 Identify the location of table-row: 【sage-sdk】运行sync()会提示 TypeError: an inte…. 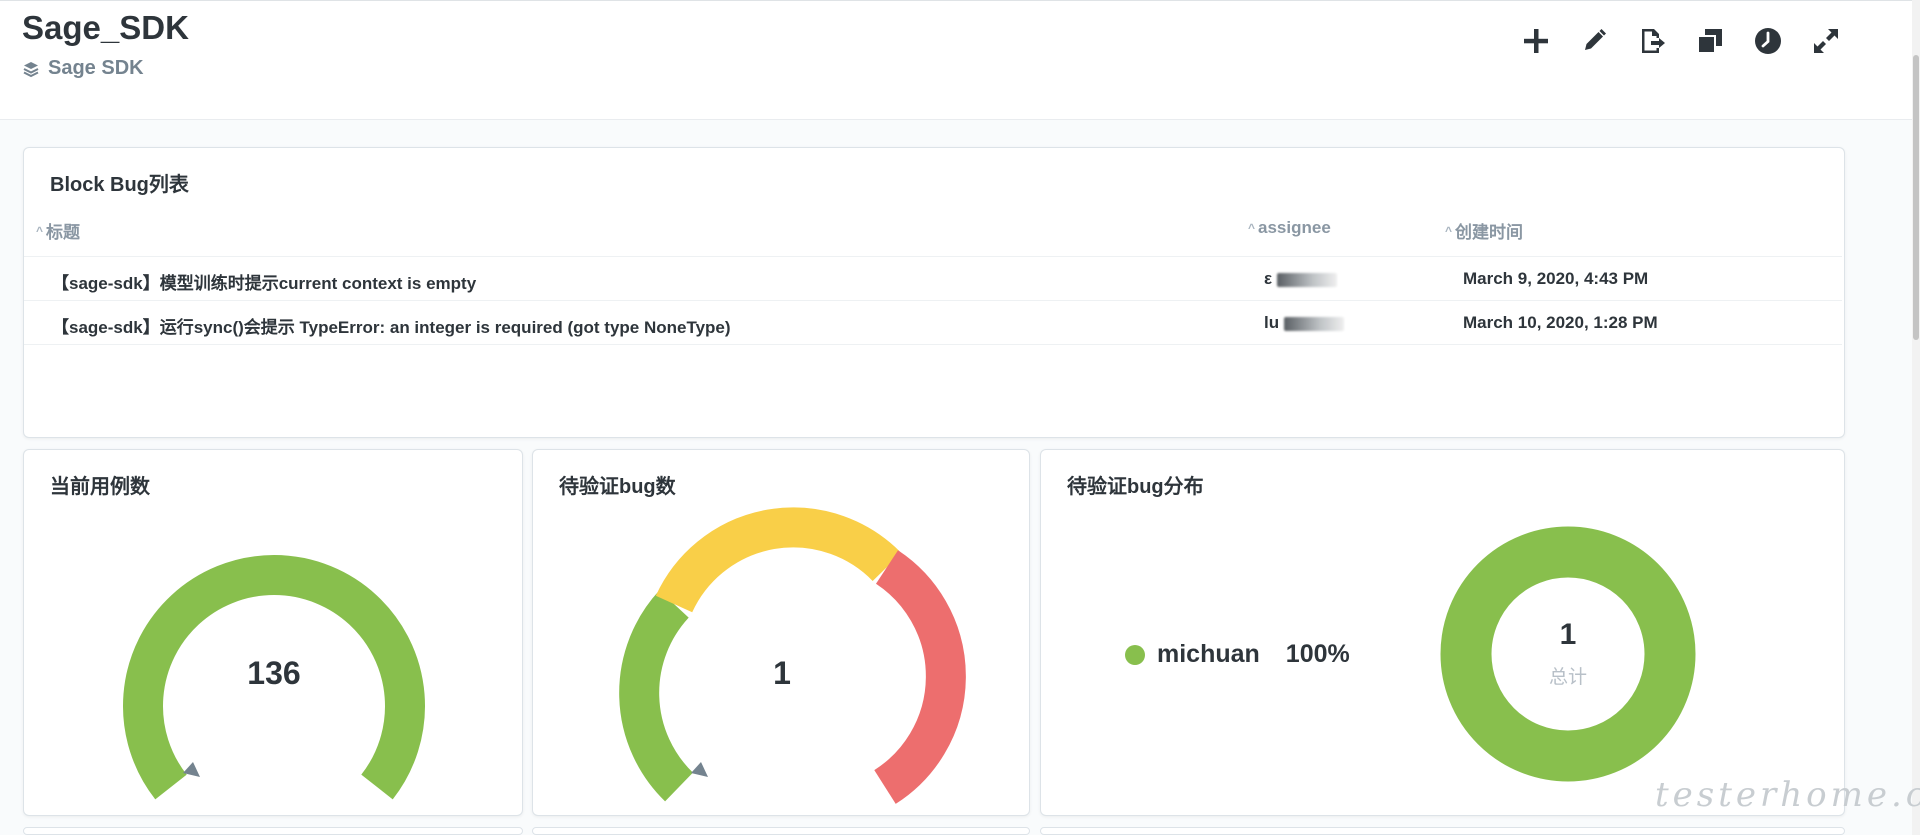
(933, 322).